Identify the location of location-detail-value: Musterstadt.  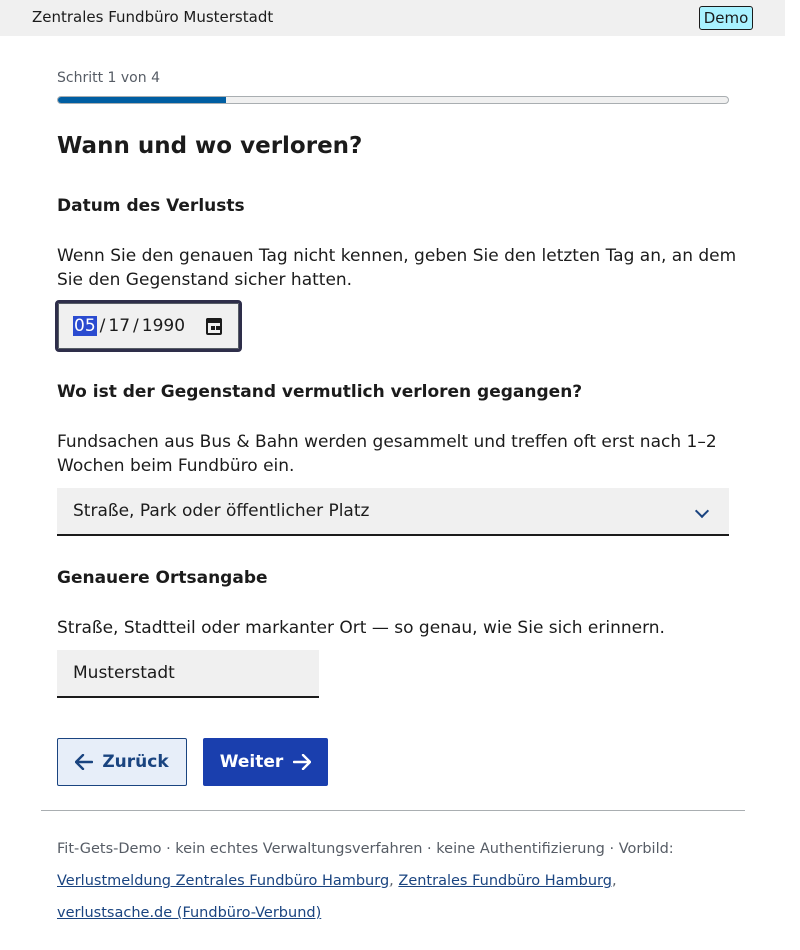
(124, 673).